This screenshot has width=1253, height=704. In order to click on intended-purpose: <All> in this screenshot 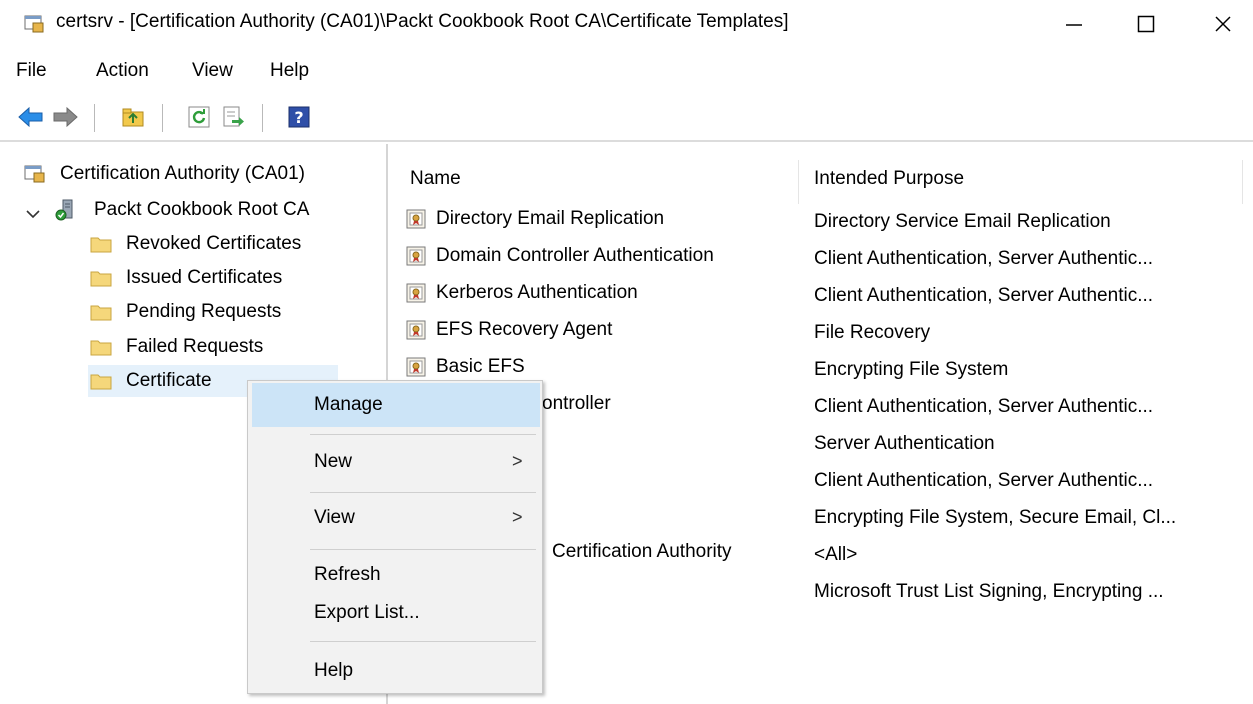, I will do `click(836, 554)`.